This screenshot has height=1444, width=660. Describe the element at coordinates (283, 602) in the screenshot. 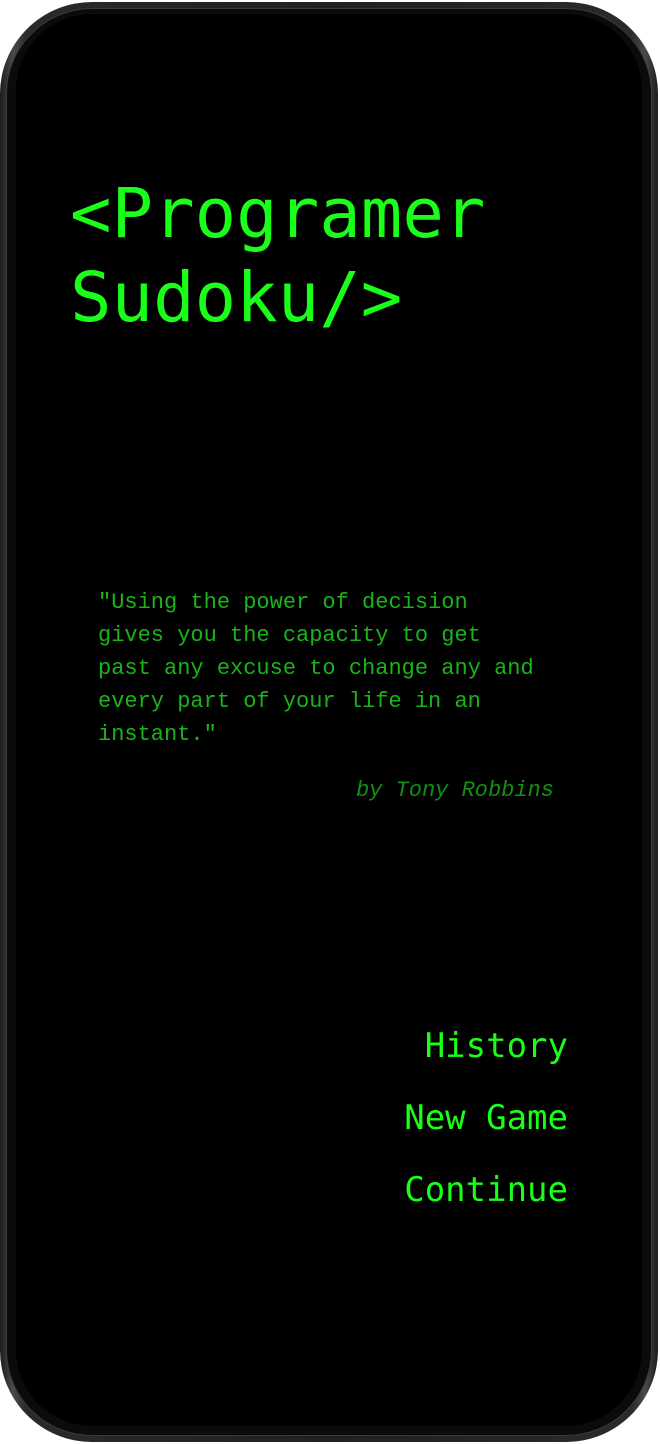

I see `quote-line: "Using the power of decision` at that location.